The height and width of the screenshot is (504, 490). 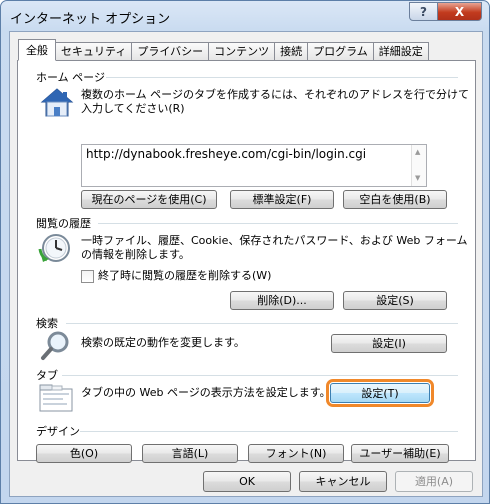 I want to click on history-description-line1: 一時ファイル、履歴、Cookie、保存されたパスワード、および Web フォーム, so click(x=274, y=240).